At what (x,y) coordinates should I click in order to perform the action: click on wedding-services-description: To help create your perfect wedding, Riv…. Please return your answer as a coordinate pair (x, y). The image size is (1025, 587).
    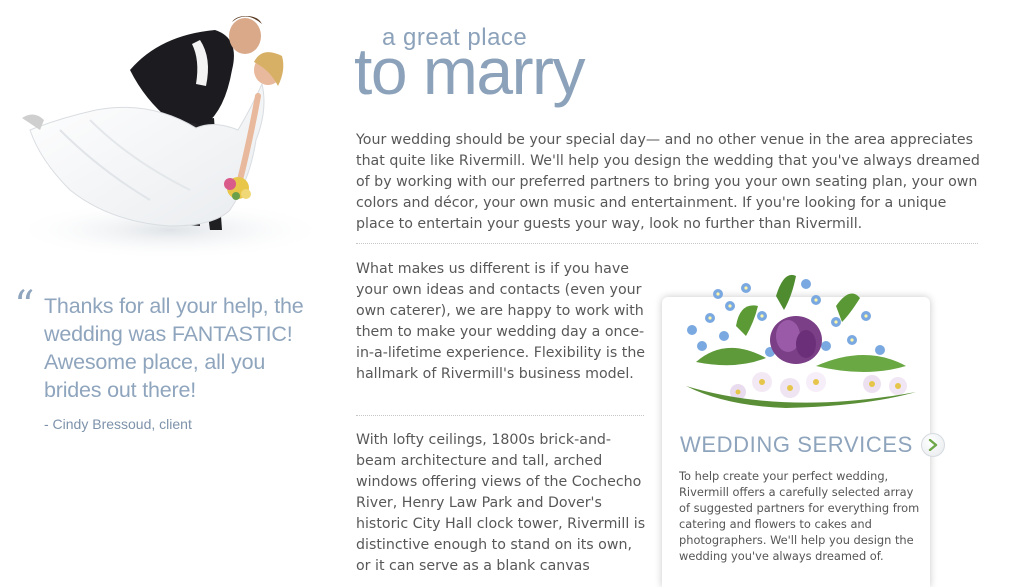
    Looking at the image, I should click on (799, 516).